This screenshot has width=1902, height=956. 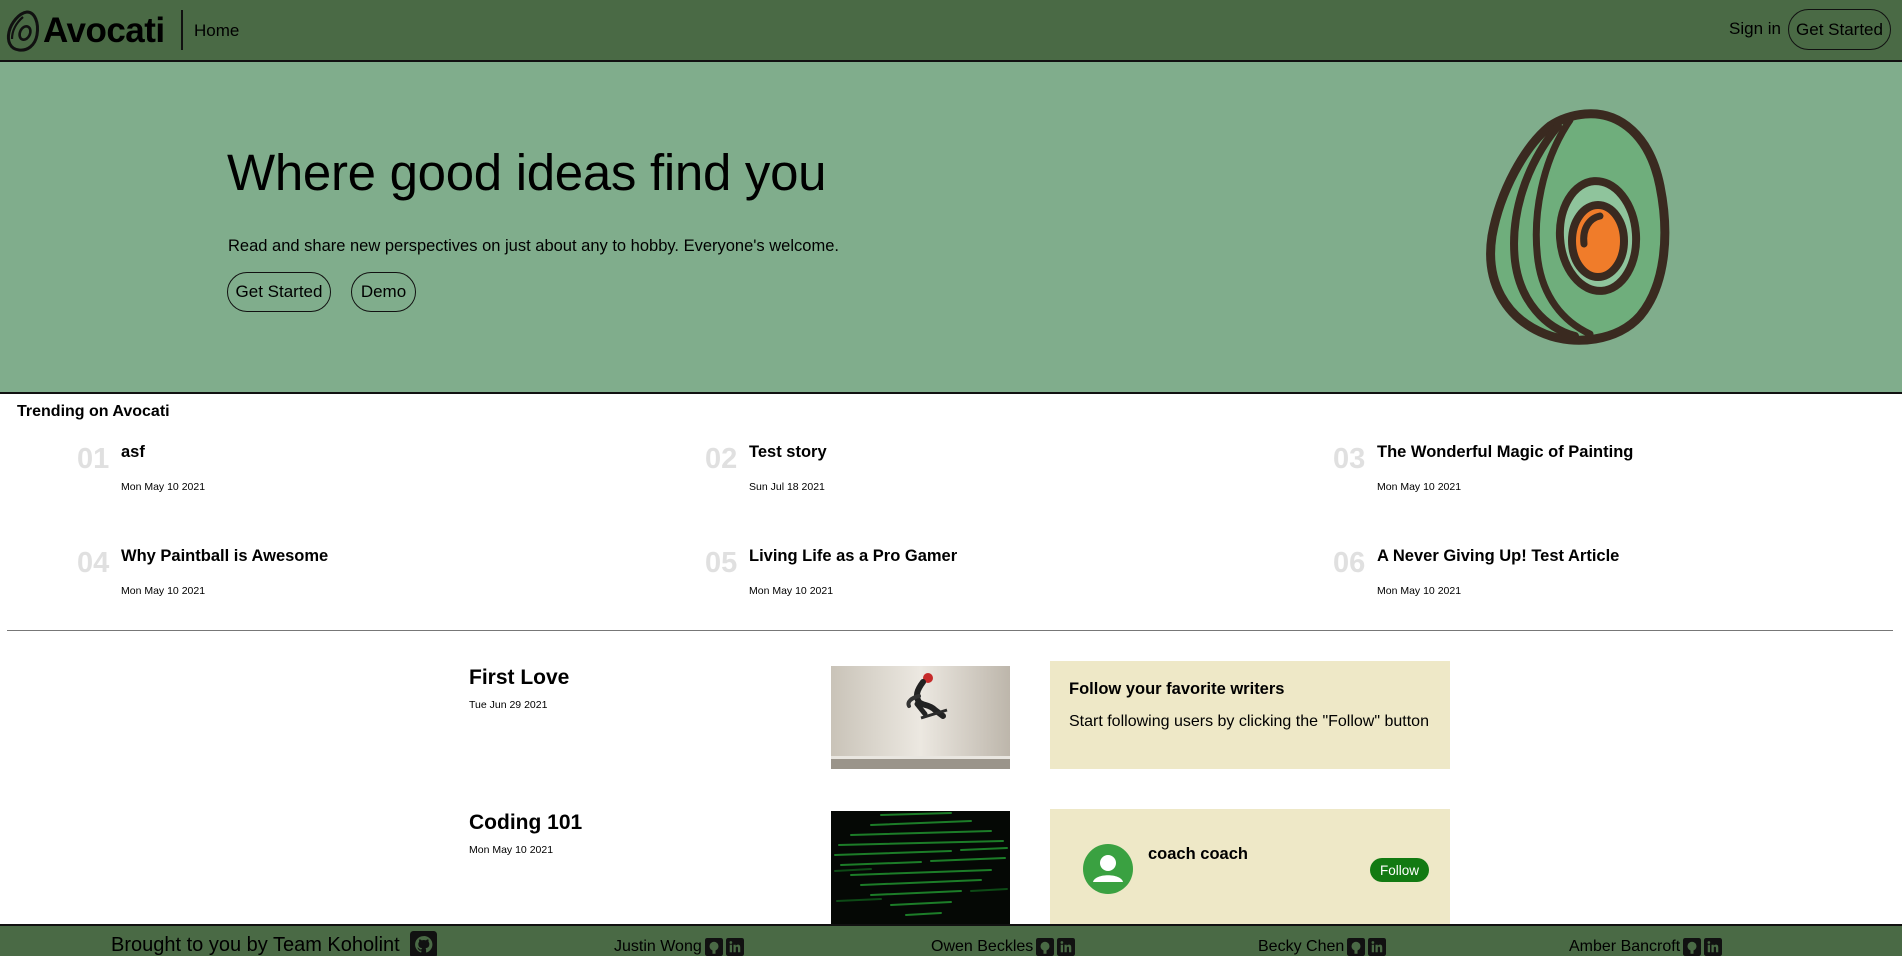 I want to click on trending-item-title: Test story, so click(x=788, y=452).